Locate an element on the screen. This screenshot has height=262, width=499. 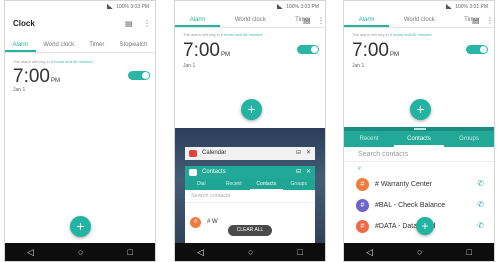
tab-stopwatch: Stopwatch is located at coordinates (133, 45).